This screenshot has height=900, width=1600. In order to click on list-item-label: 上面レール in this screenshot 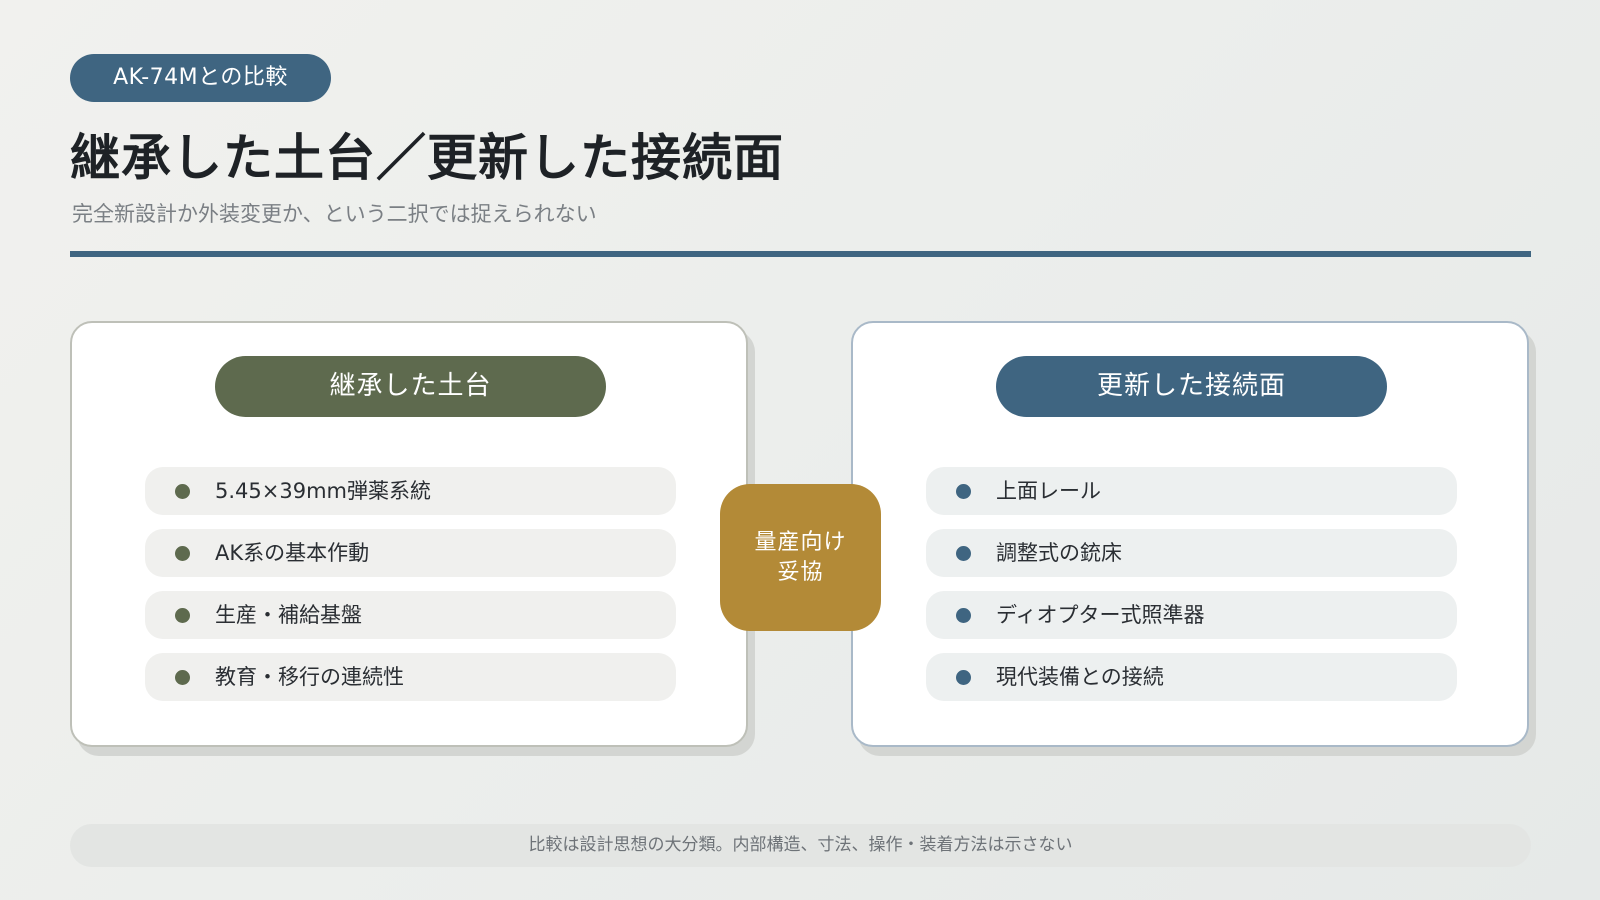, I will do `click(1048, 491)`.